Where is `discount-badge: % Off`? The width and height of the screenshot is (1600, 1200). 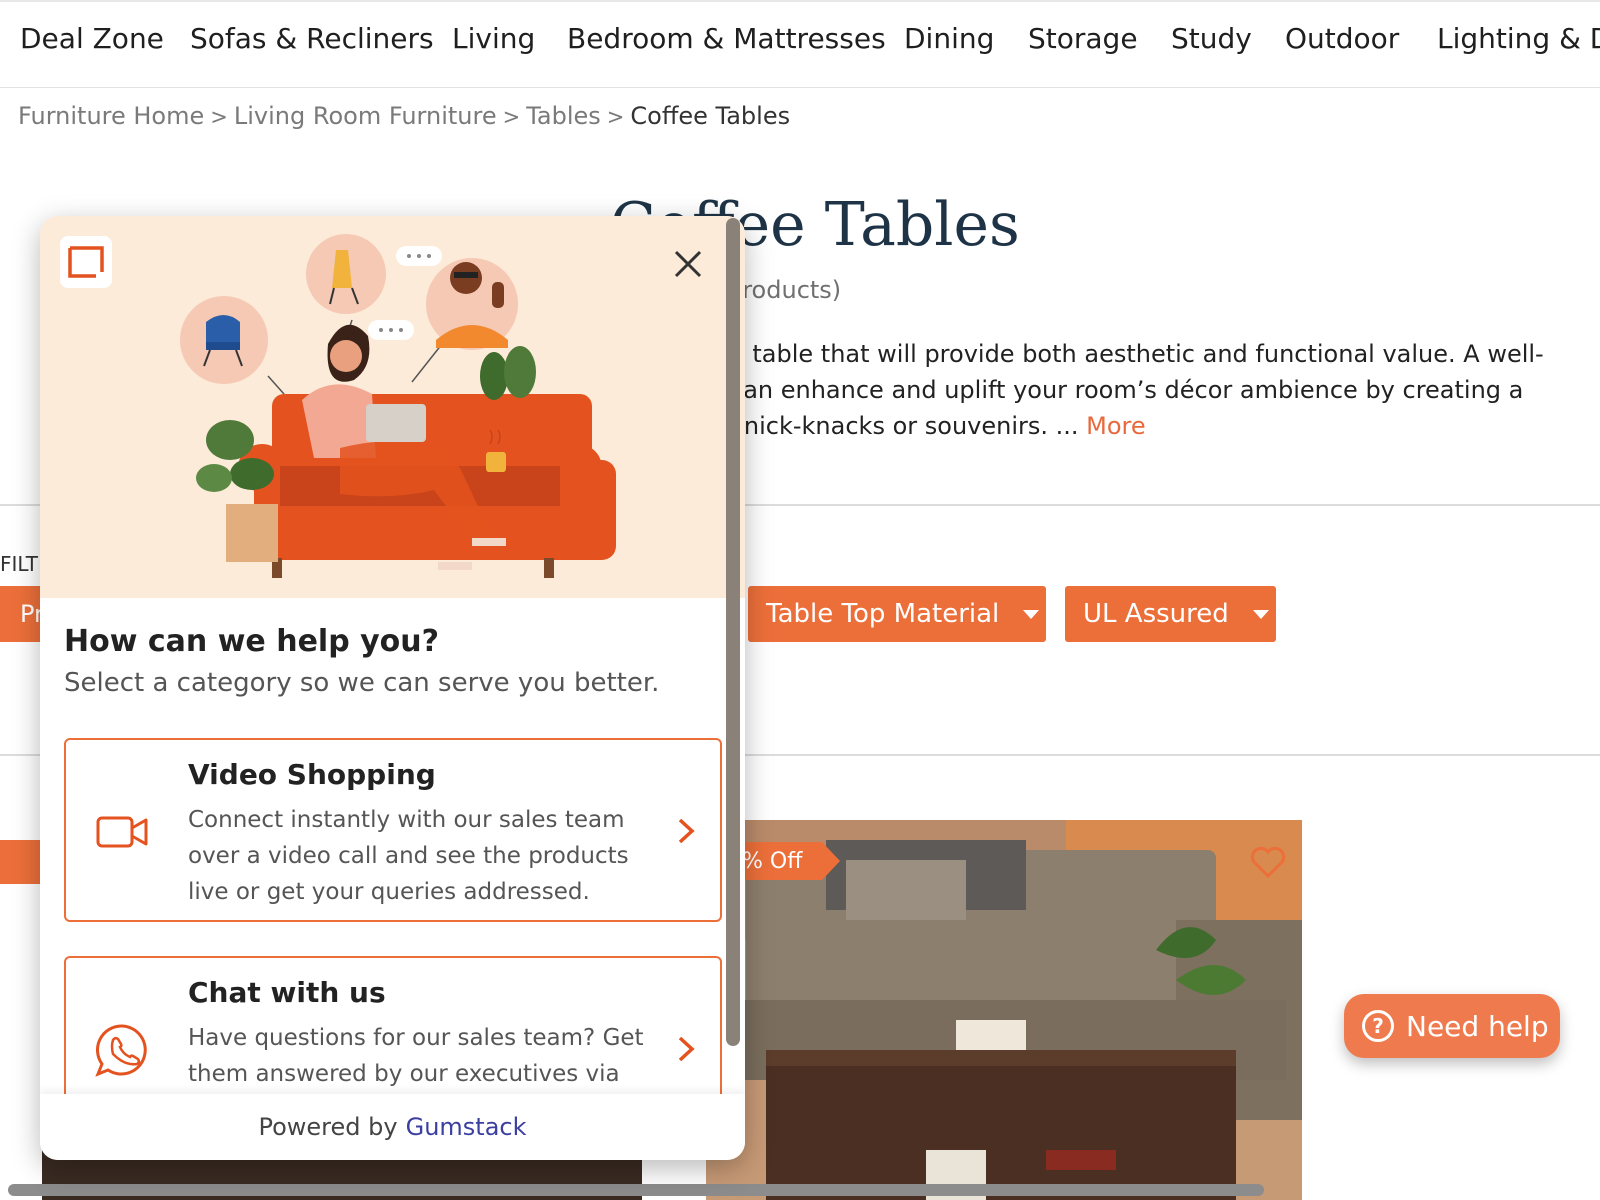 discount-badge: % Off is located at coordinates (786, 861).